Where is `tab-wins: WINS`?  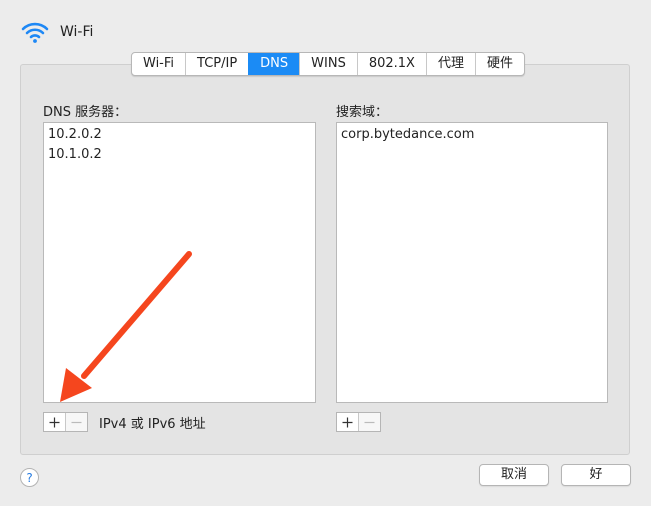
tab-wins: WINS is located at coordinates (328, 64).